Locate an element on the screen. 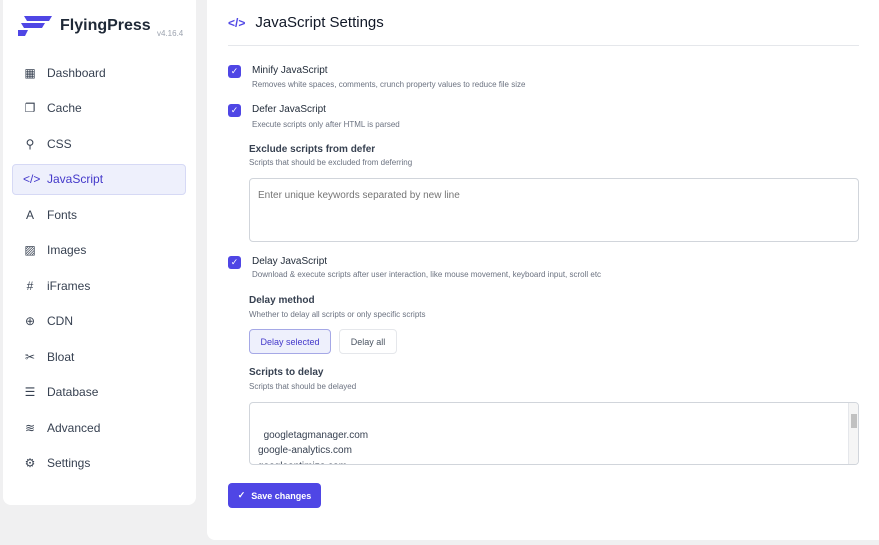 The width and height of the screenshot is (879, 545). sidebar-item-cdn: ⊕ CDN is located at coordinates (99, 321).